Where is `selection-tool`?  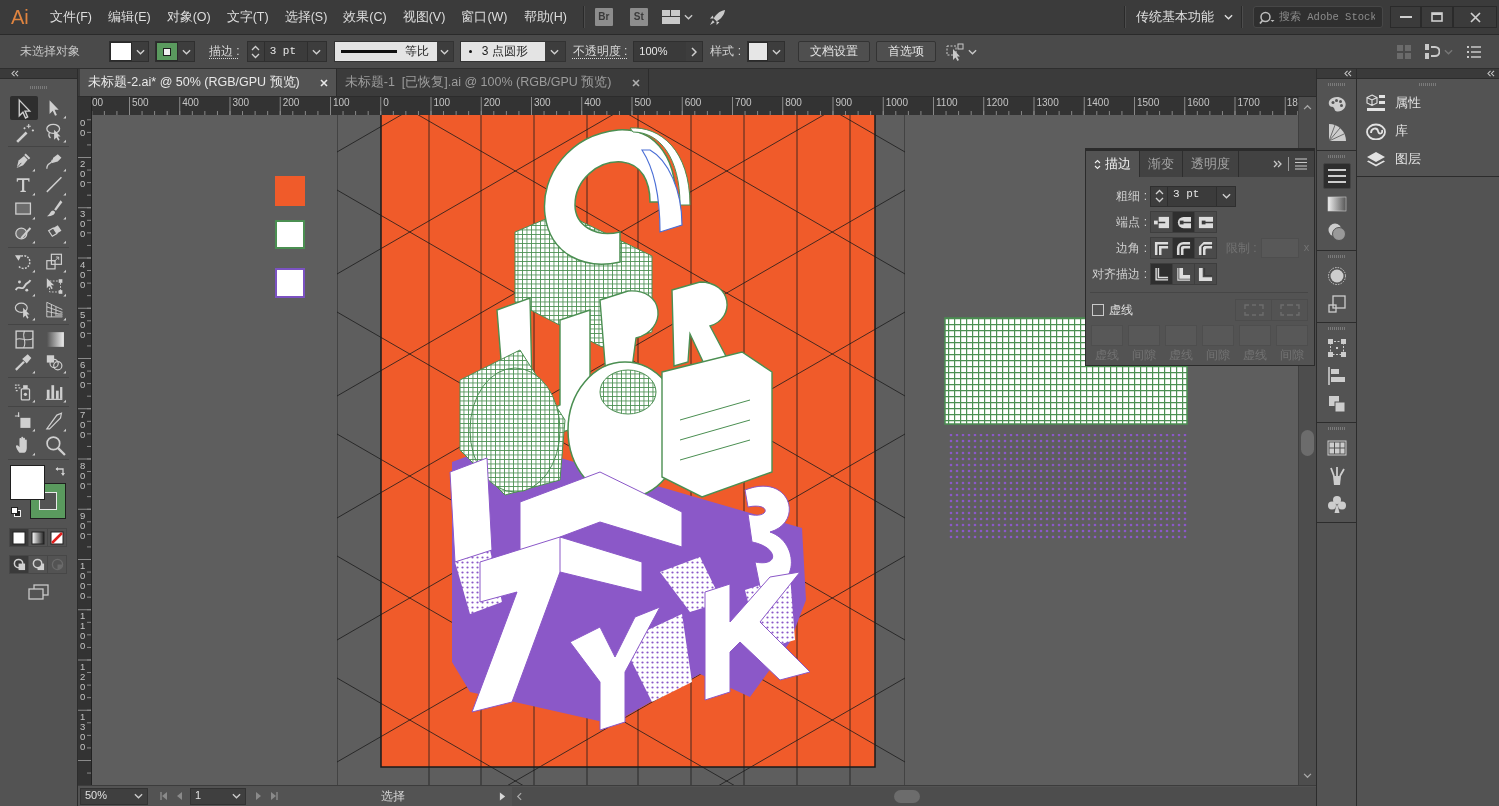
selection-tool is located at coordinates (24, 108).